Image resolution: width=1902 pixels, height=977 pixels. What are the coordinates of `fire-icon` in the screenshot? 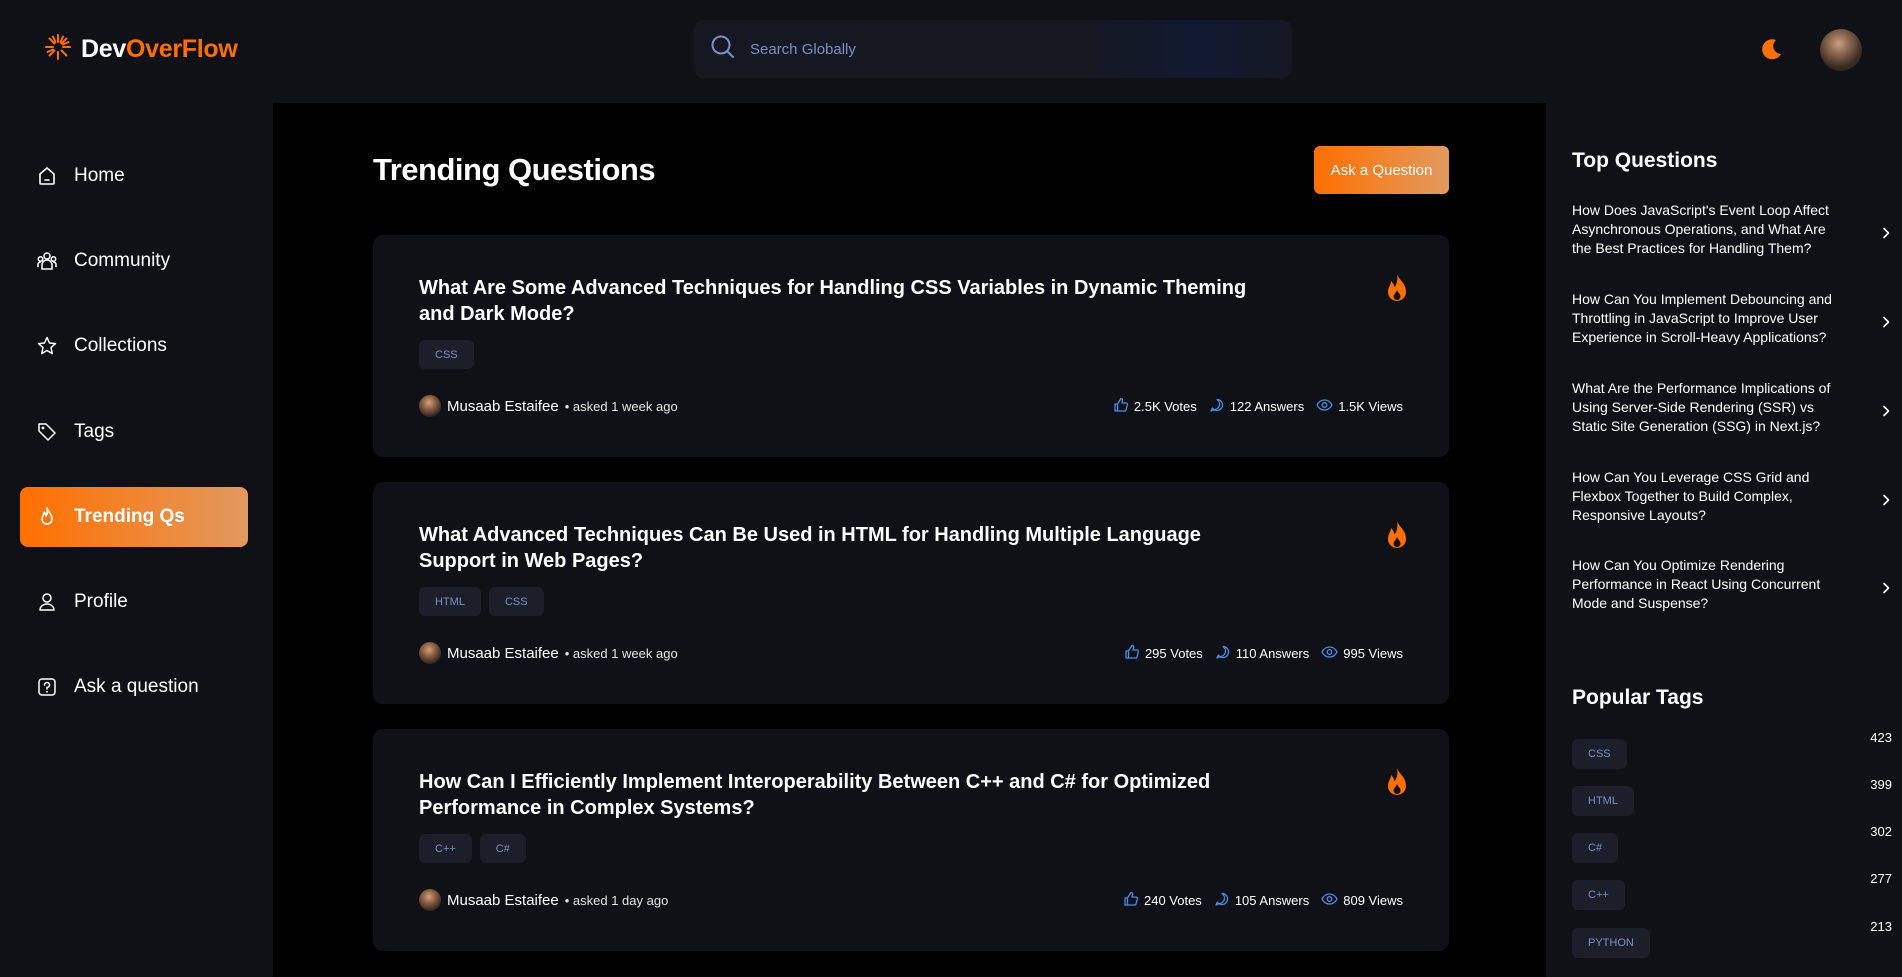 It's located at (47, 517).